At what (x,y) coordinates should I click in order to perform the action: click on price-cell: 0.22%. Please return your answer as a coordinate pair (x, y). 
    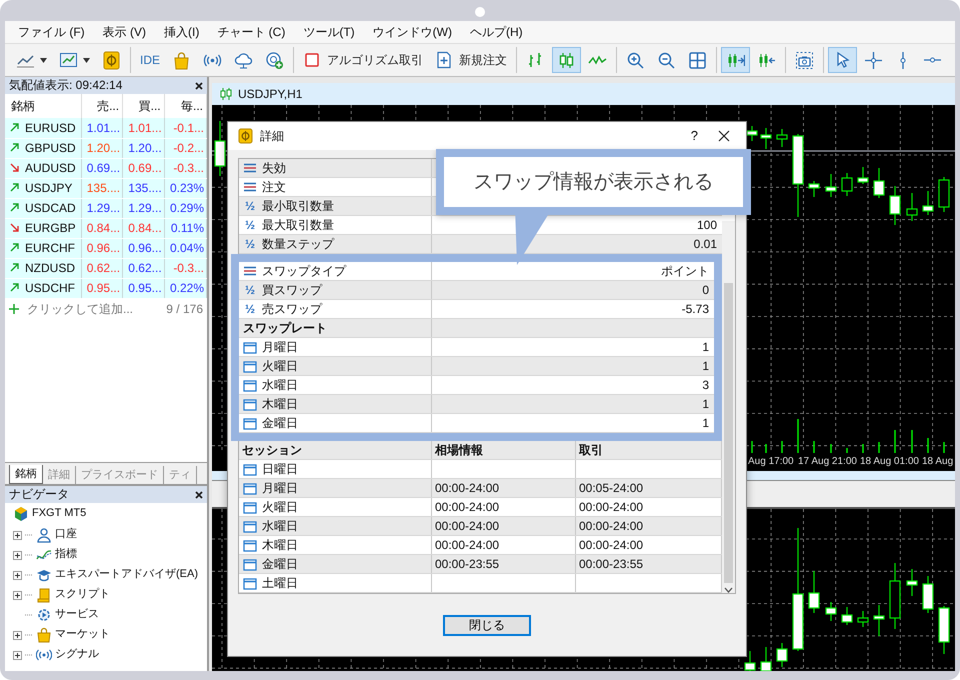
    Looking at the image, I should click on (185, 288).